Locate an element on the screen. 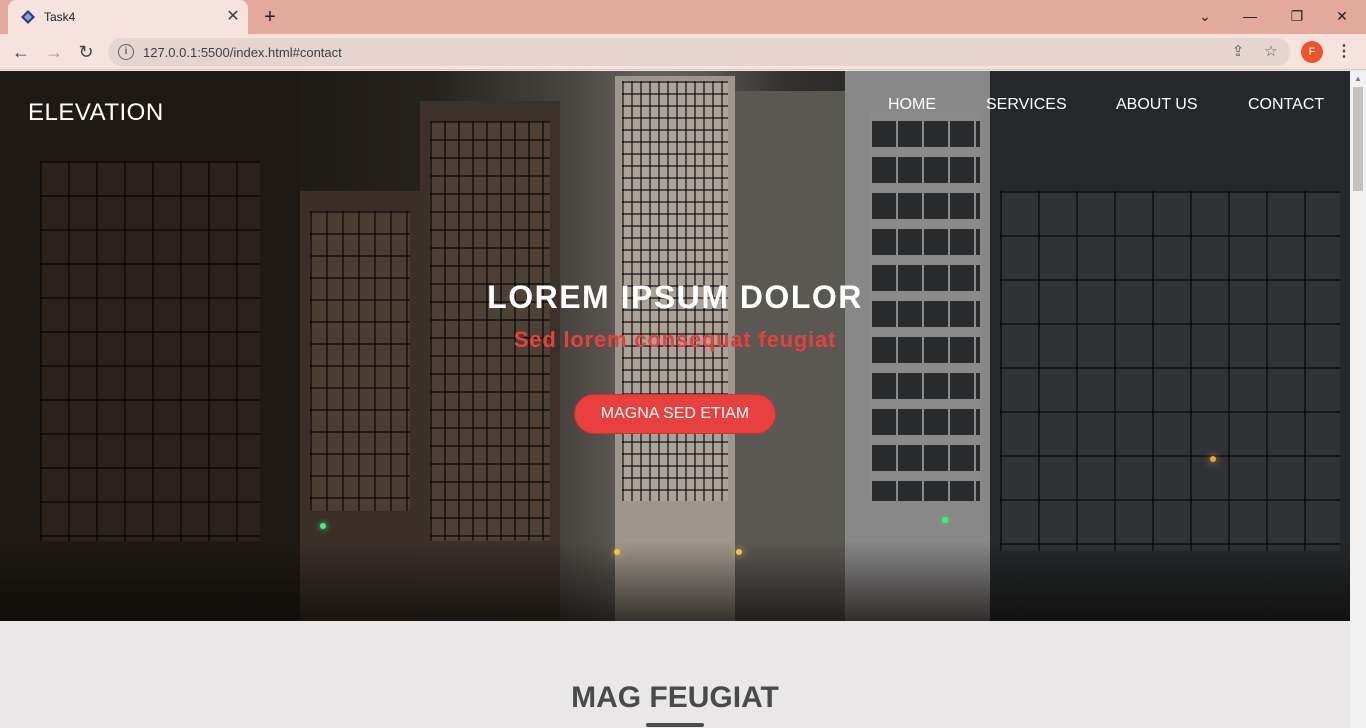  back-button: ← is located at coordinates (21, 52).